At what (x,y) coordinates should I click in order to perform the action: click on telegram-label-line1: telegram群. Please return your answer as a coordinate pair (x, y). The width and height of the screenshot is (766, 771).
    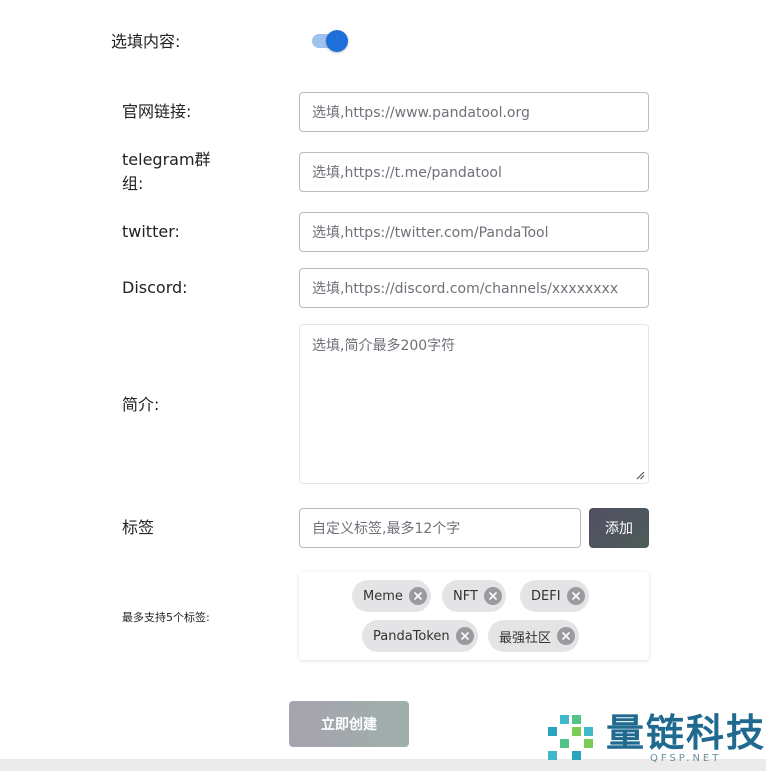
    Looking at the image, I should click on (166, 159).